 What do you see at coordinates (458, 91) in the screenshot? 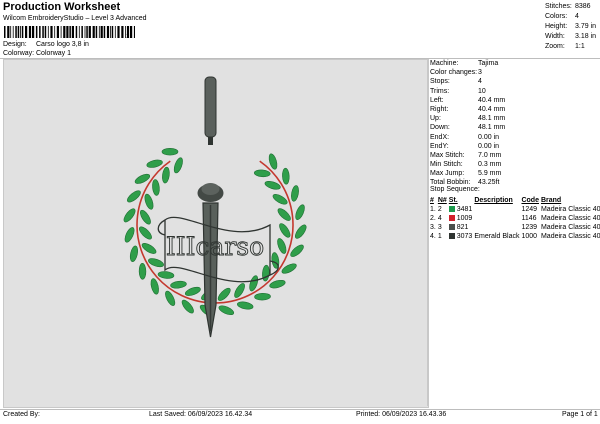
I see `param-trims: Trims: 10` at bounding box center [458, 91].